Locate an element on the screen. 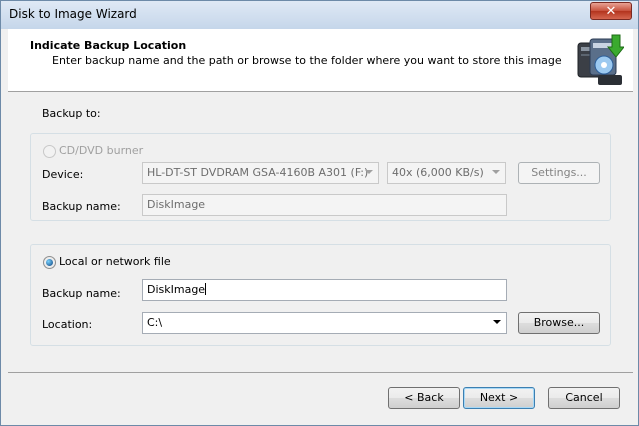  speed-select: 40x (6,000 KB/s) is located at coordinates (446, 173).